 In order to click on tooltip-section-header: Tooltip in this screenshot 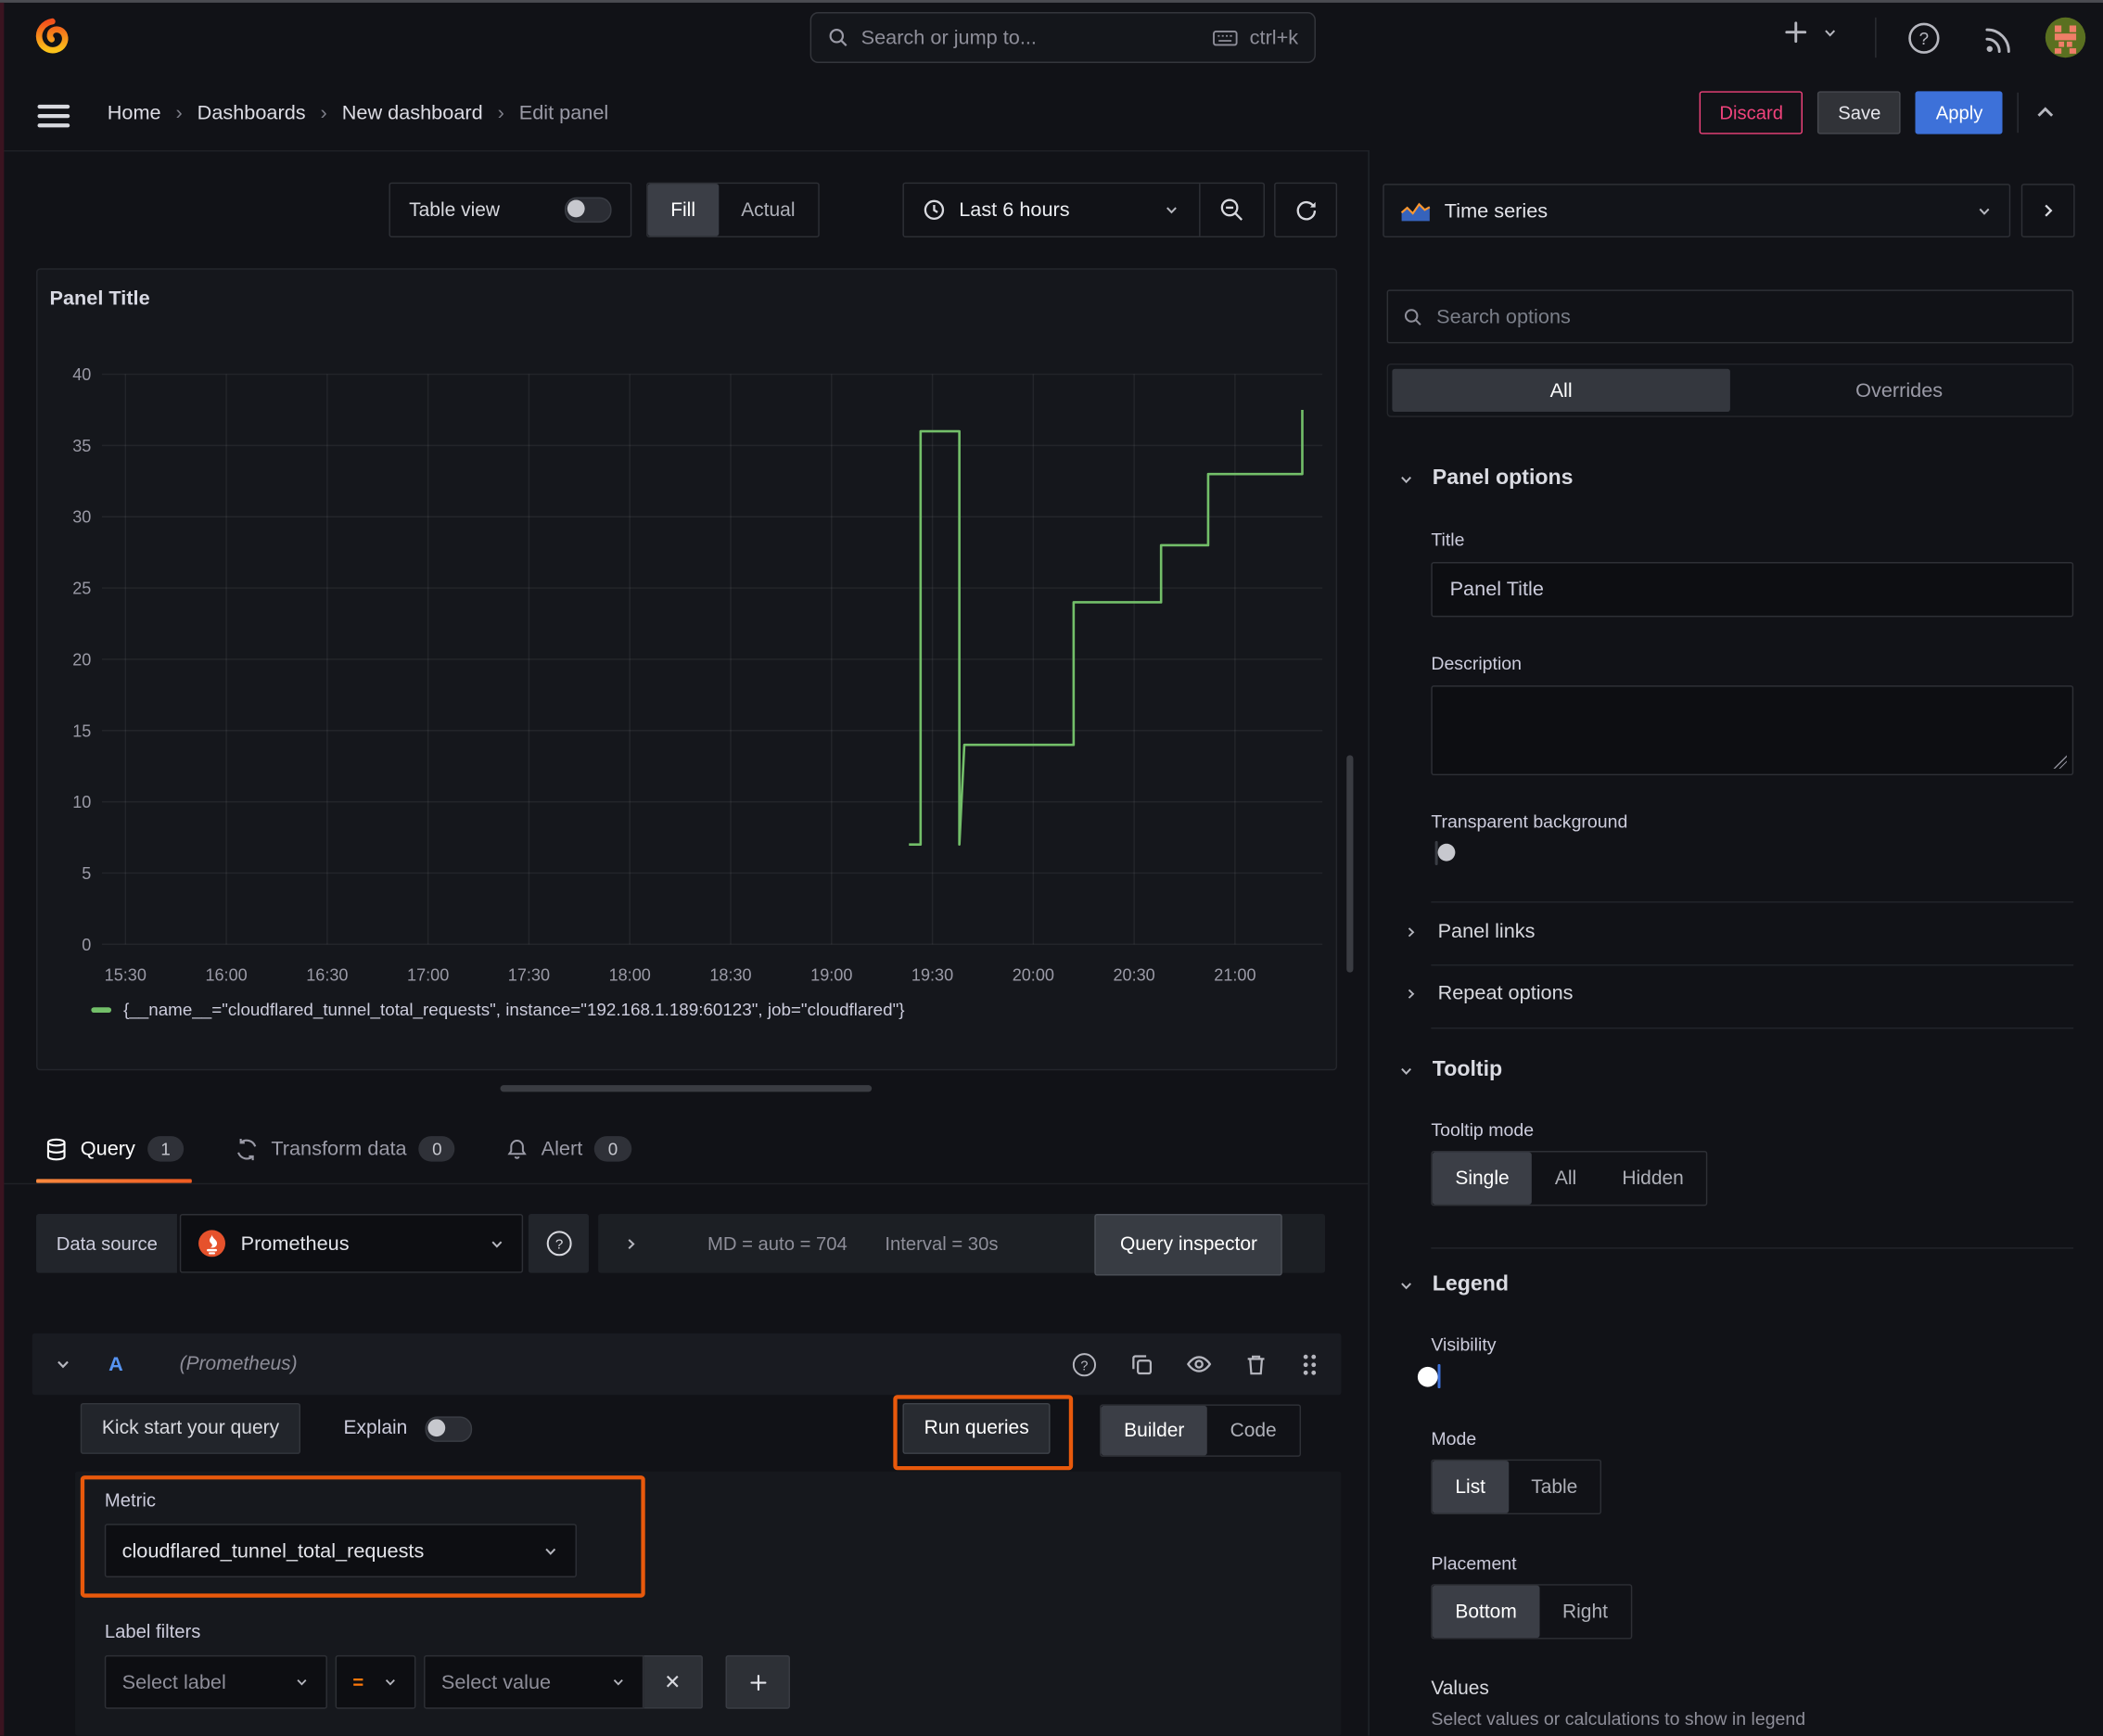, I will do `click(1449, 1070)`.